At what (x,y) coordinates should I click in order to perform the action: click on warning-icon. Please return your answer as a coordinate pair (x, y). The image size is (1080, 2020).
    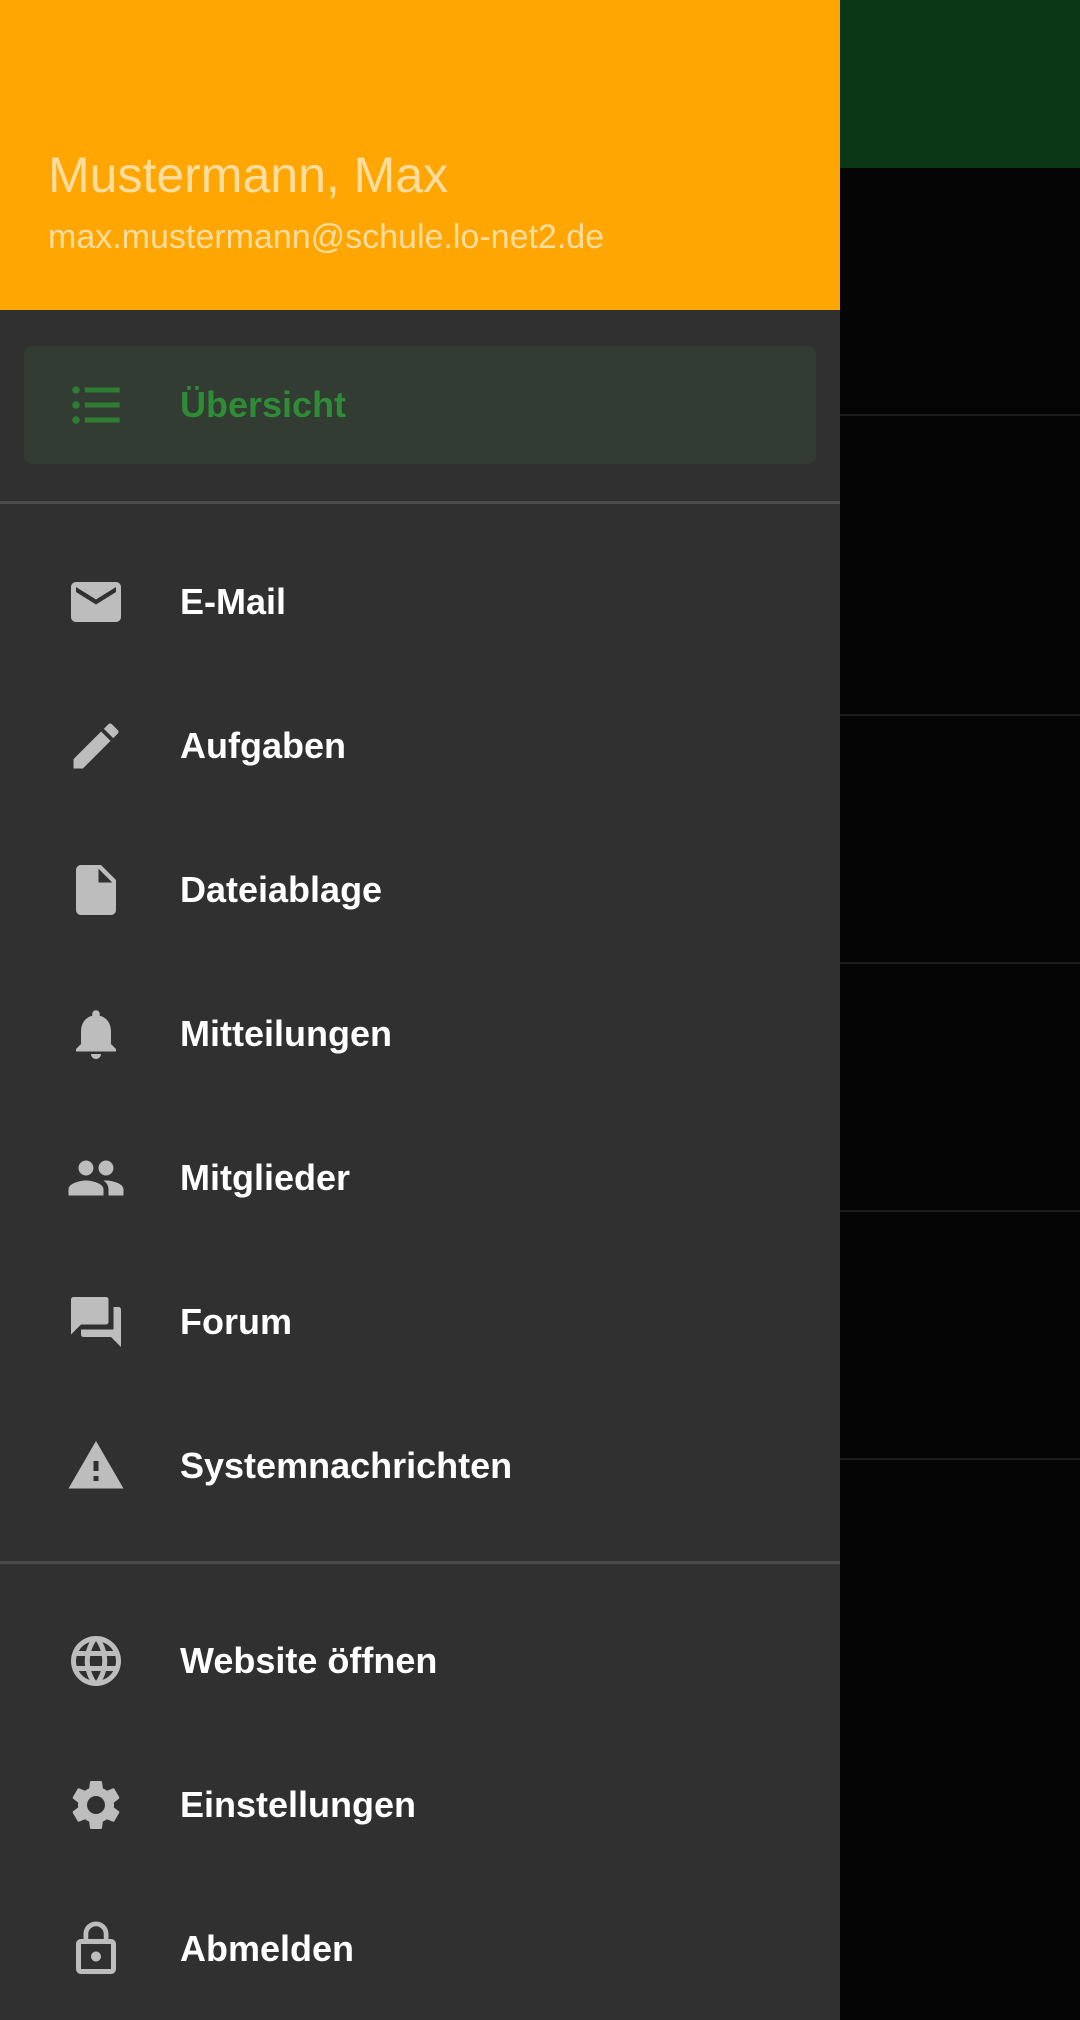
    Looking at the image, I should click on (96, 1465).